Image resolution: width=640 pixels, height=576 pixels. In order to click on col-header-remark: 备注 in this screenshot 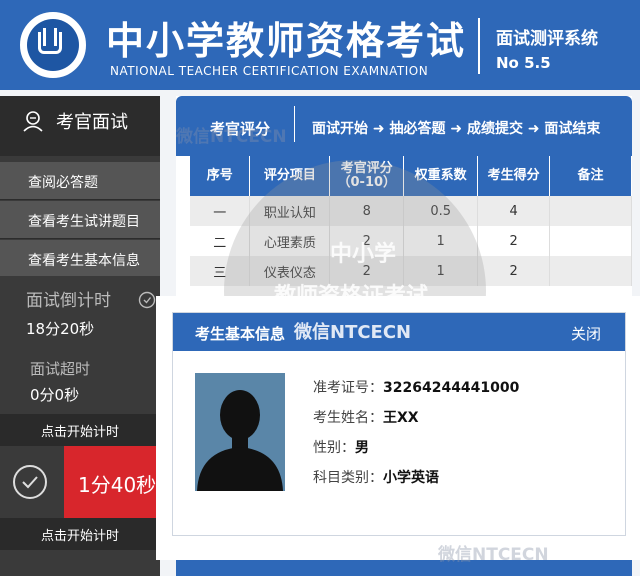, I will do `click(590, 176)`.